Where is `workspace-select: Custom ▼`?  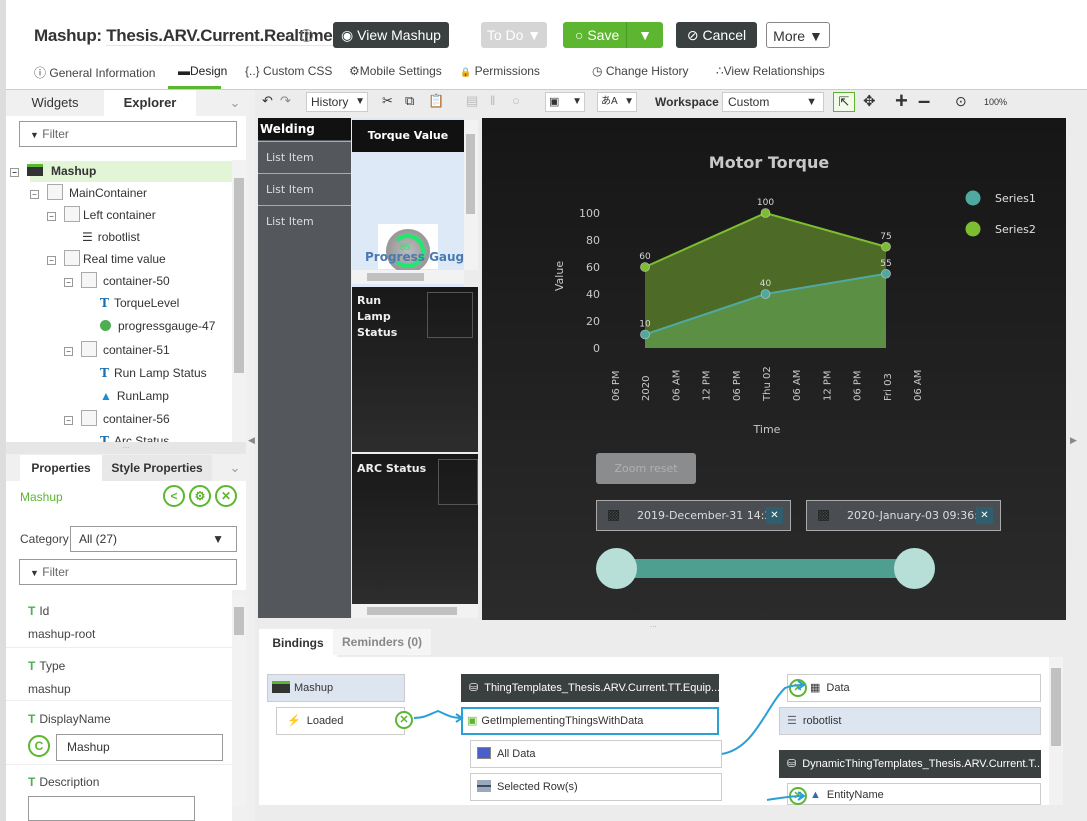
workspace-select: Custom ▼ is located at coordinates (773, 102).